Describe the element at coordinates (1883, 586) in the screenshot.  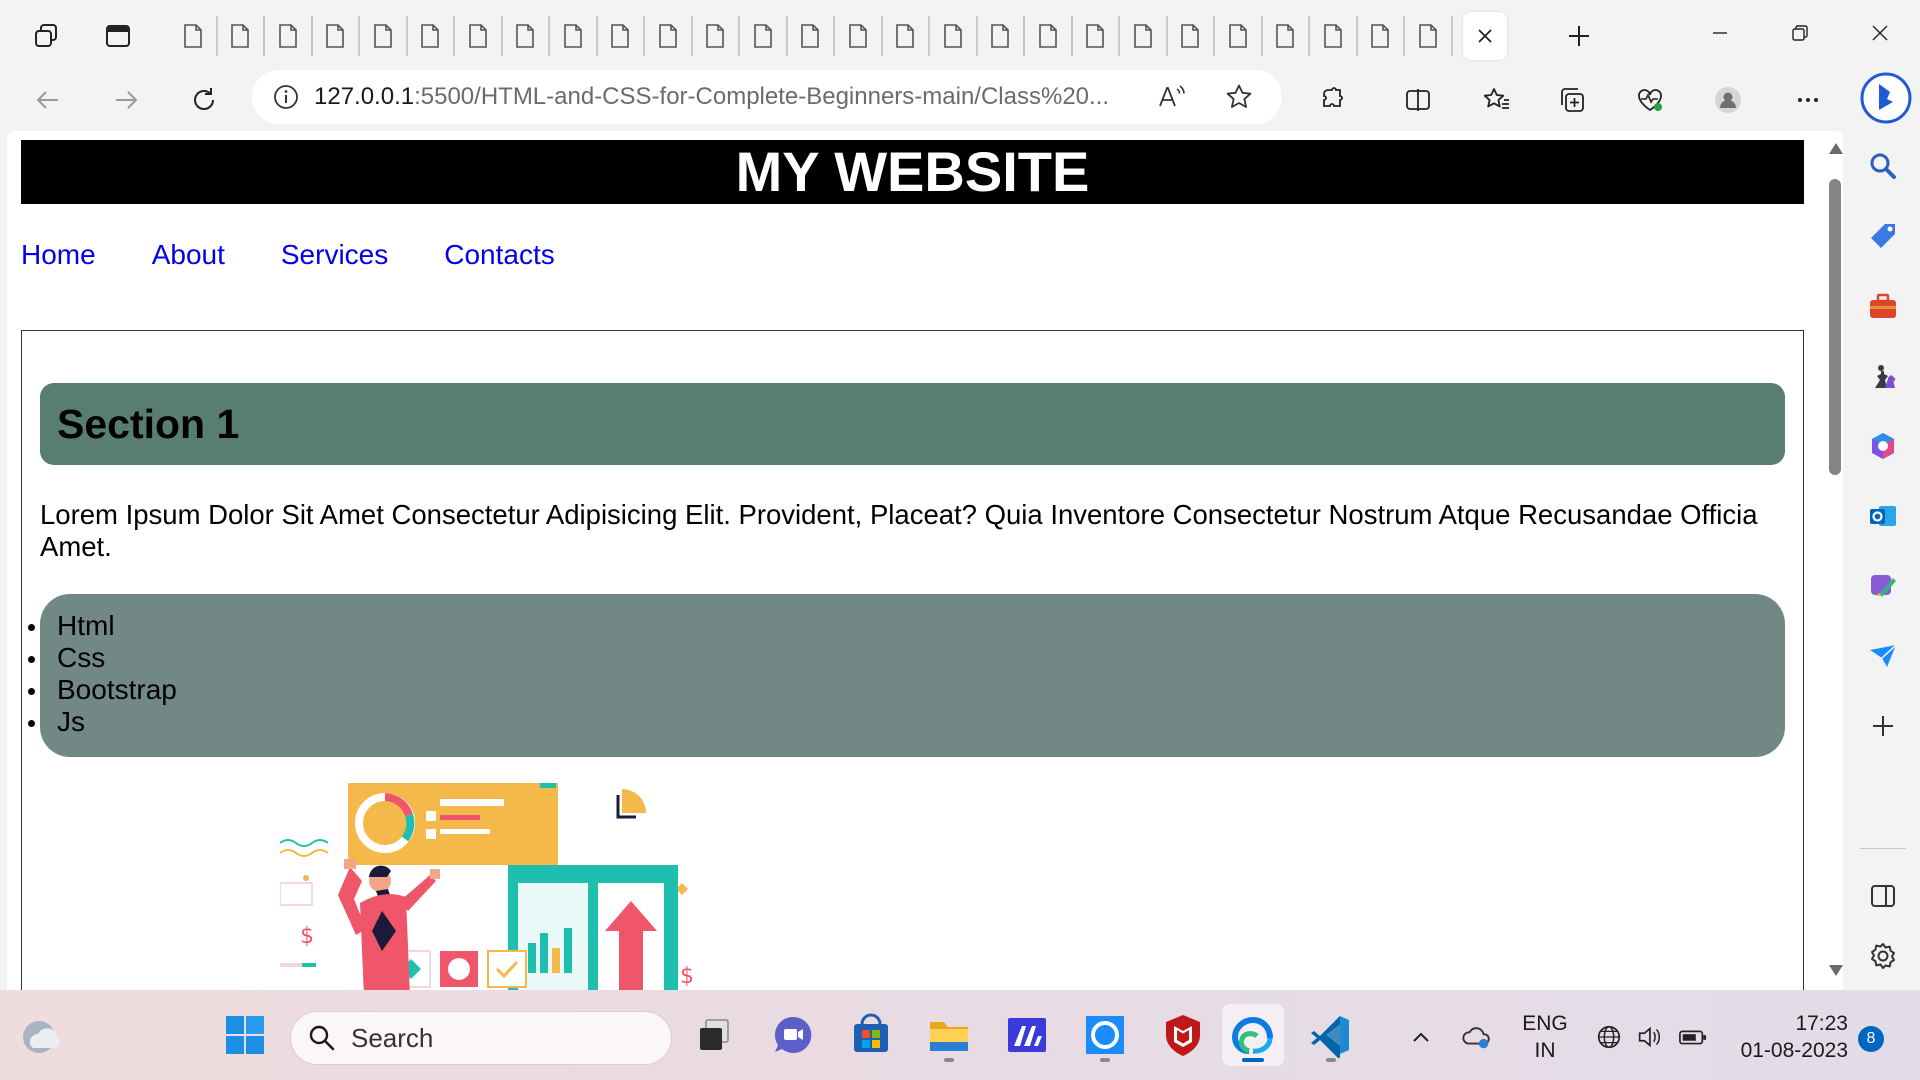
I see `designer-icon` at that location.